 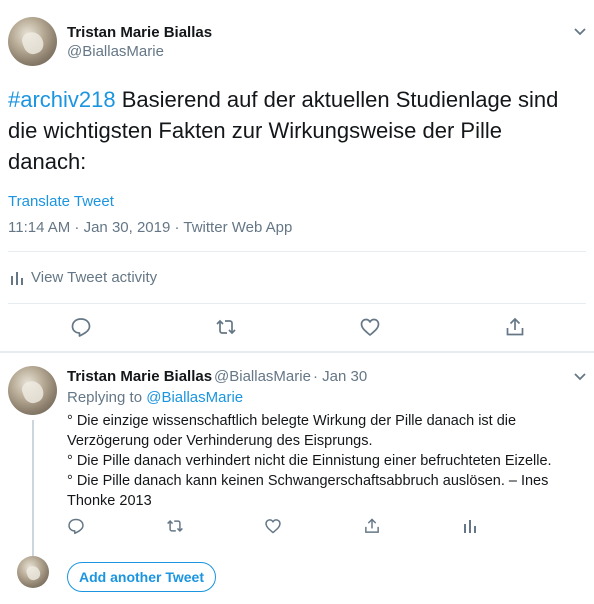 What do you see at coordinates (340, 376) in the screenshot?
I see `reply-date: · Jan 30` at bounding box center [340, 376].